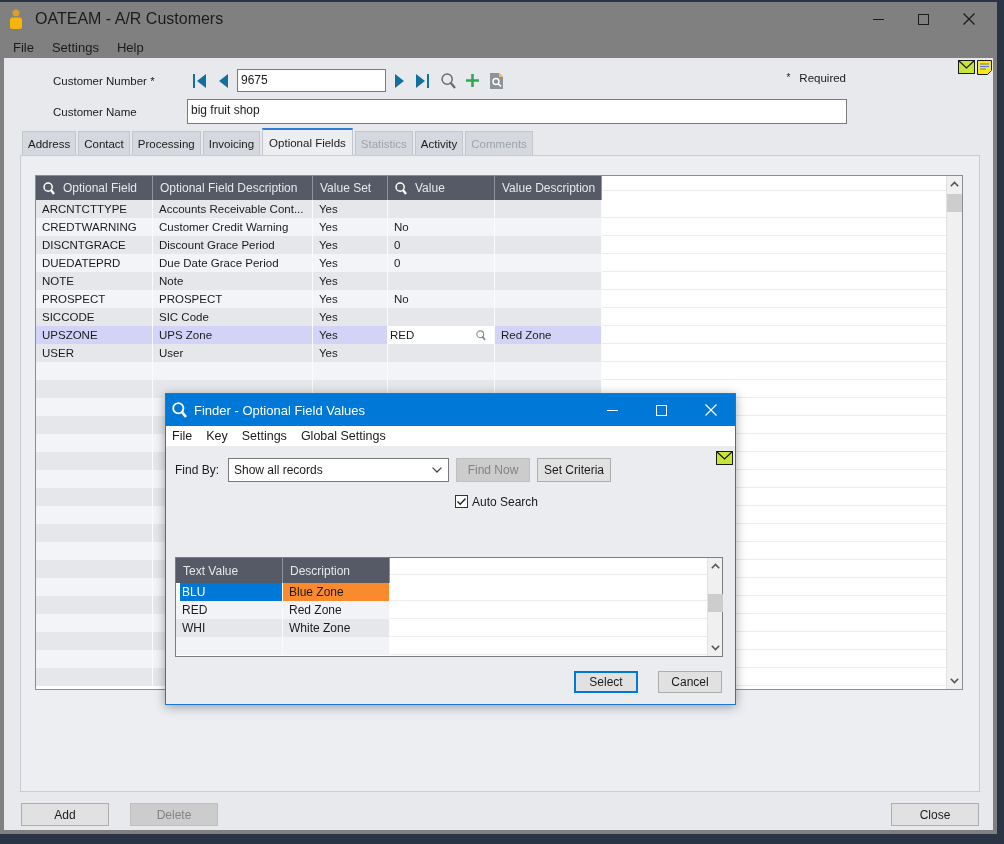  Describe the element at coordinates (935, 814) in the screenshot. I see `action-button: Close` at that location.